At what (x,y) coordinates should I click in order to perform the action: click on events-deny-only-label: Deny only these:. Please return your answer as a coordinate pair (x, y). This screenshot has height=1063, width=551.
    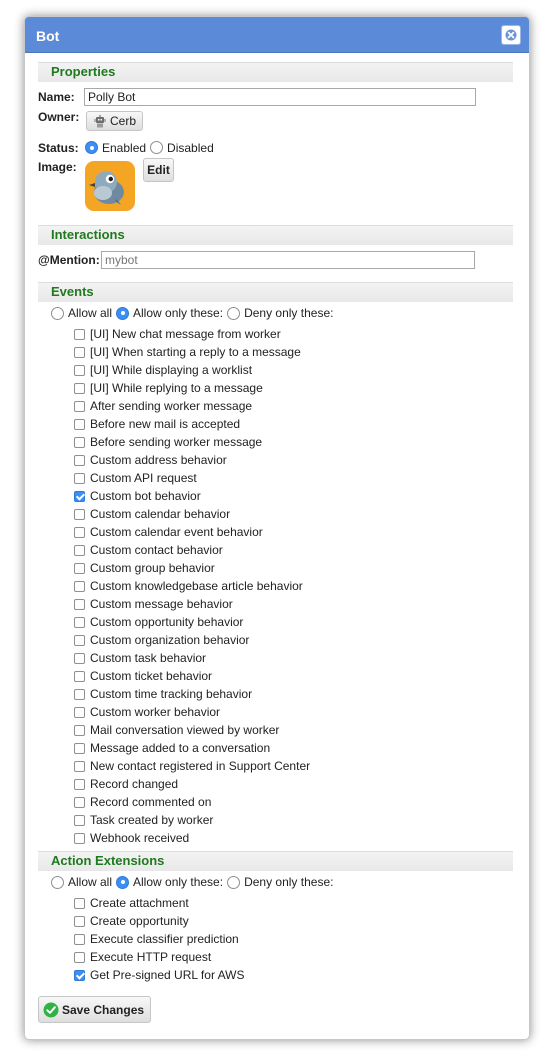
    Looking at the image, I should click on (289, 313).